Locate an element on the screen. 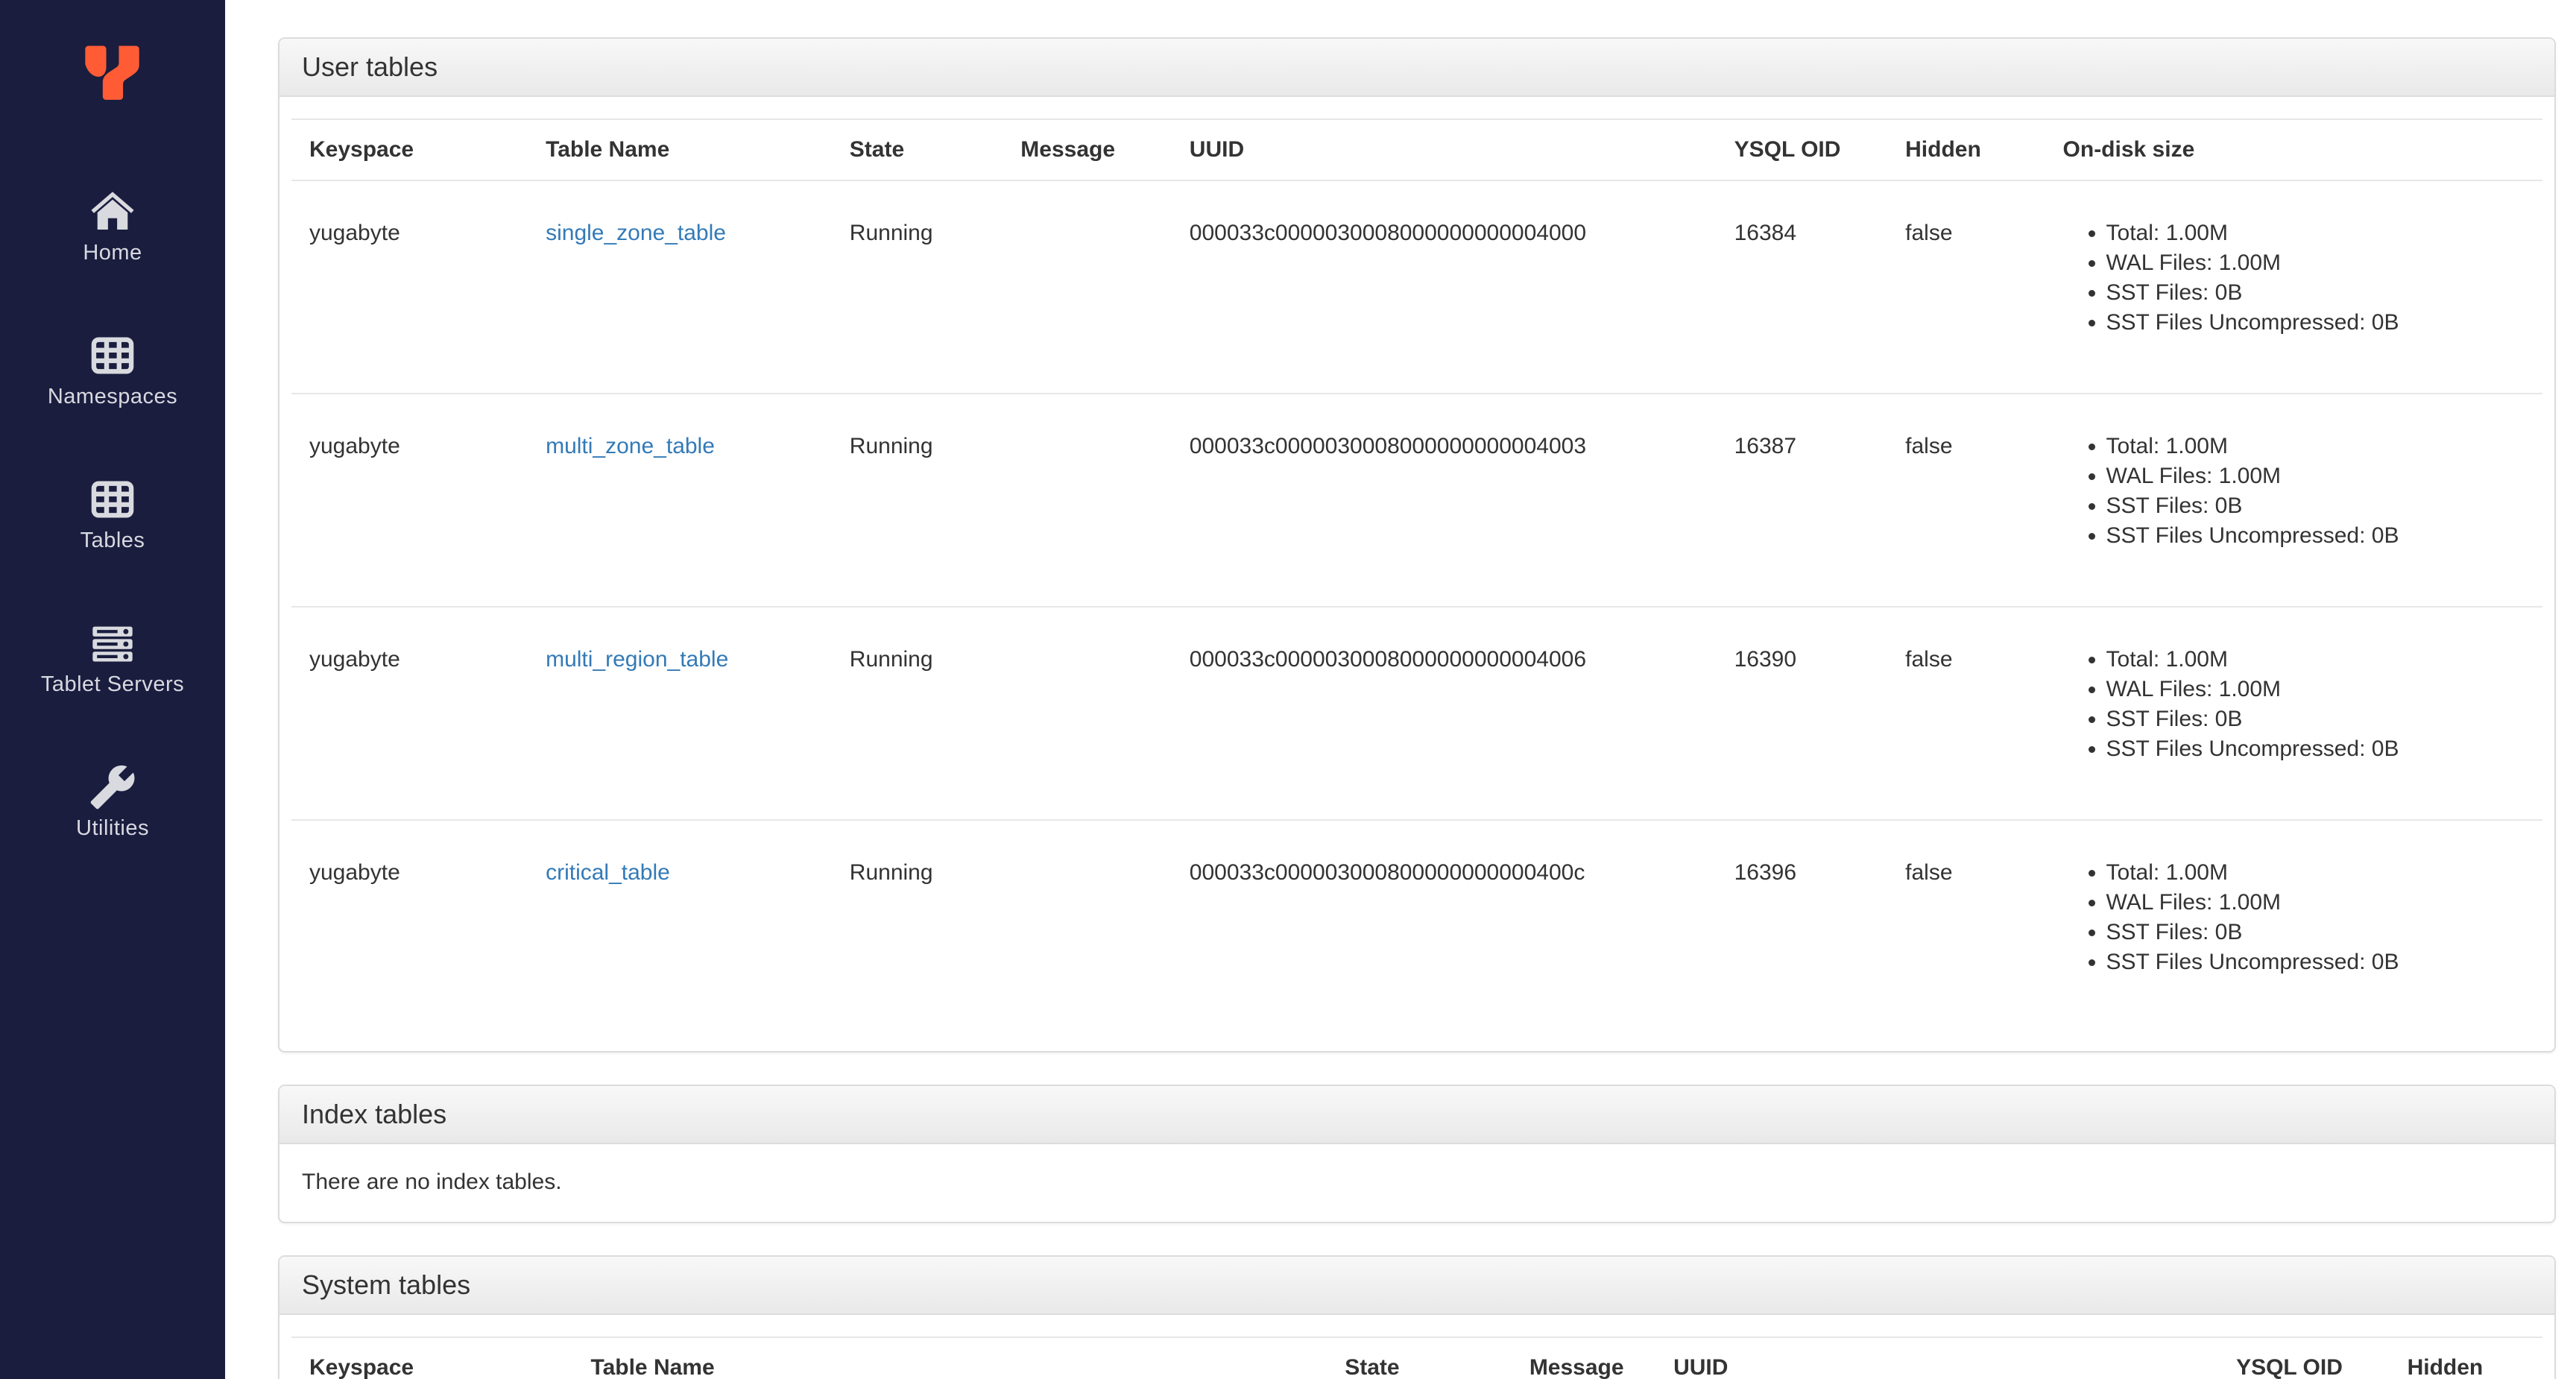  sidebar-item-label: Tablet Servers is located at coordinates (113, 684).